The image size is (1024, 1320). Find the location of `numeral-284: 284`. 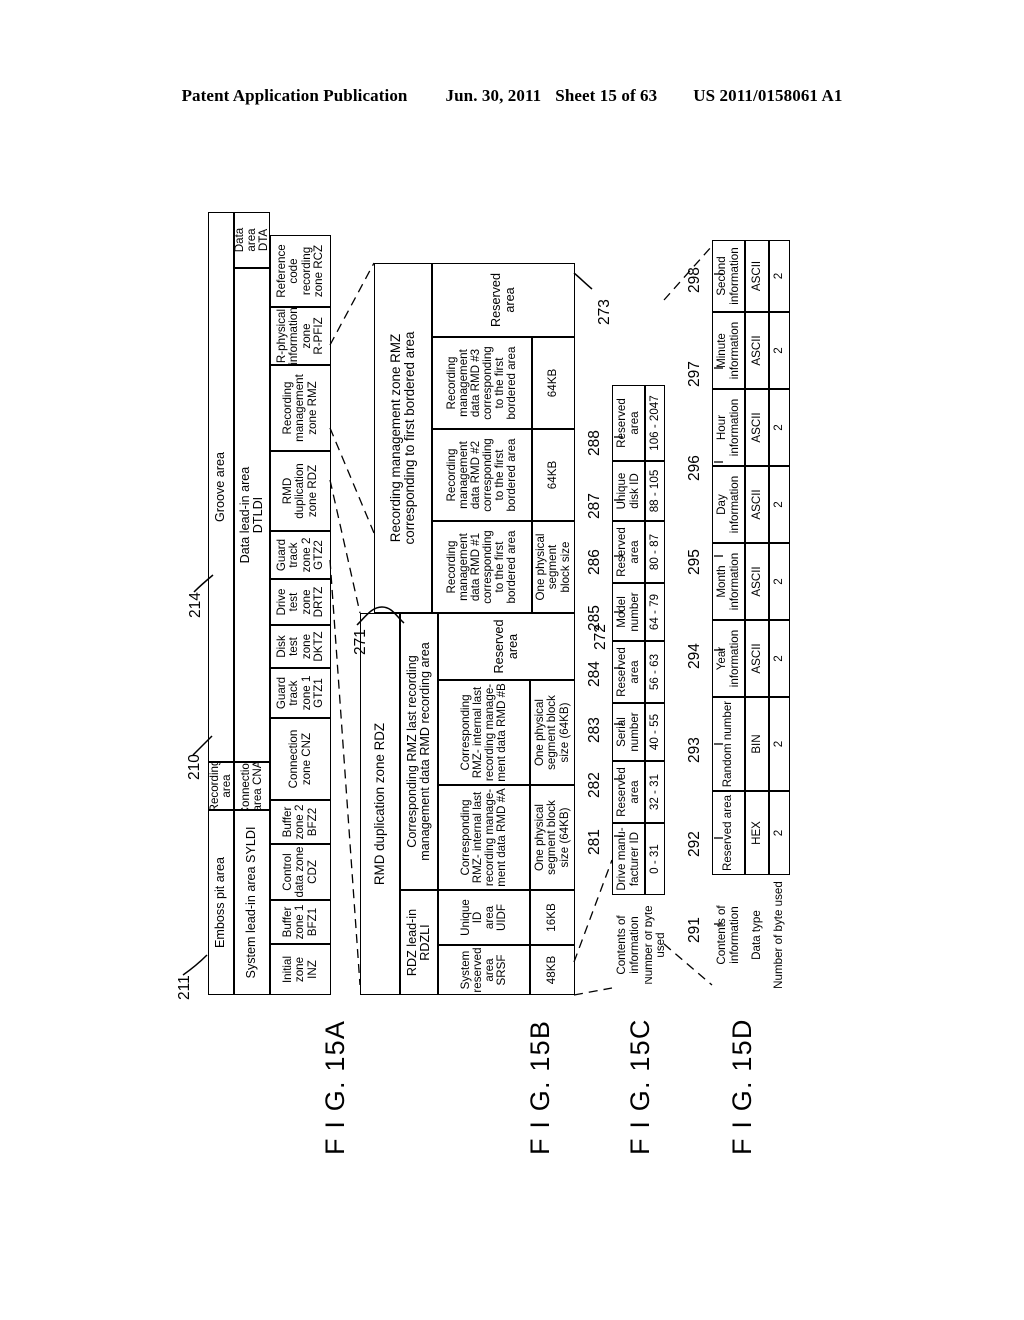

numeral-284: 284 is located at coordinates (594, 674).